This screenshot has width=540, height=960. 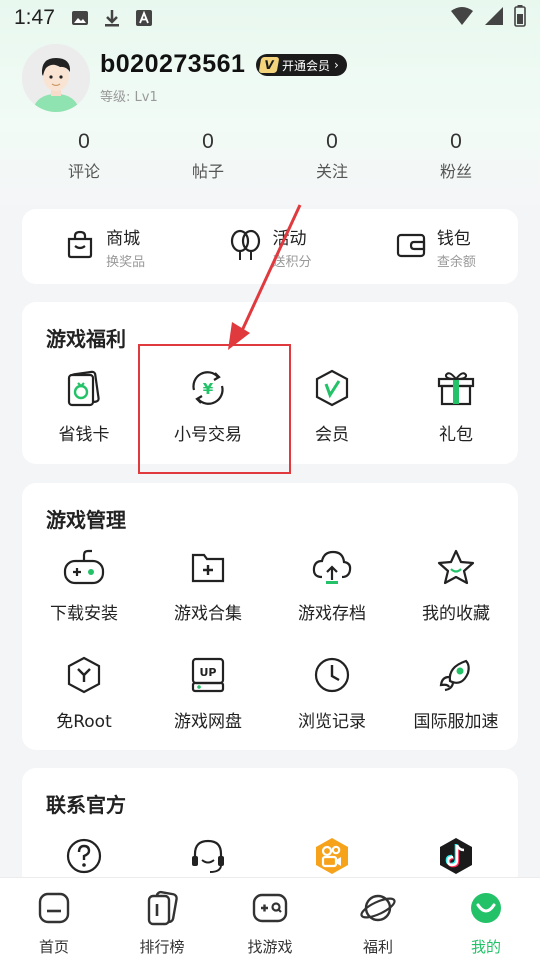 What do you see at coordinates (104, 247) in the screenshot?
I see `quick-item-mall: 商城 换奖品` at bounding box center [104, 247].